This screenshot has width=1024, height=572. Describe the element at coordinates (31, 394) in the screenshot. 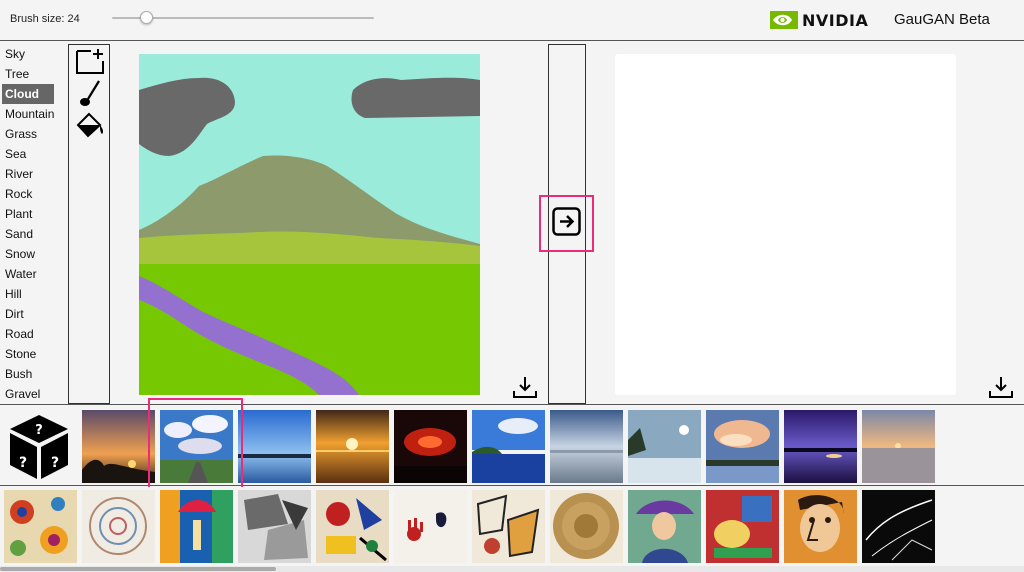

I see `label-gravel: Gravel` at that location.